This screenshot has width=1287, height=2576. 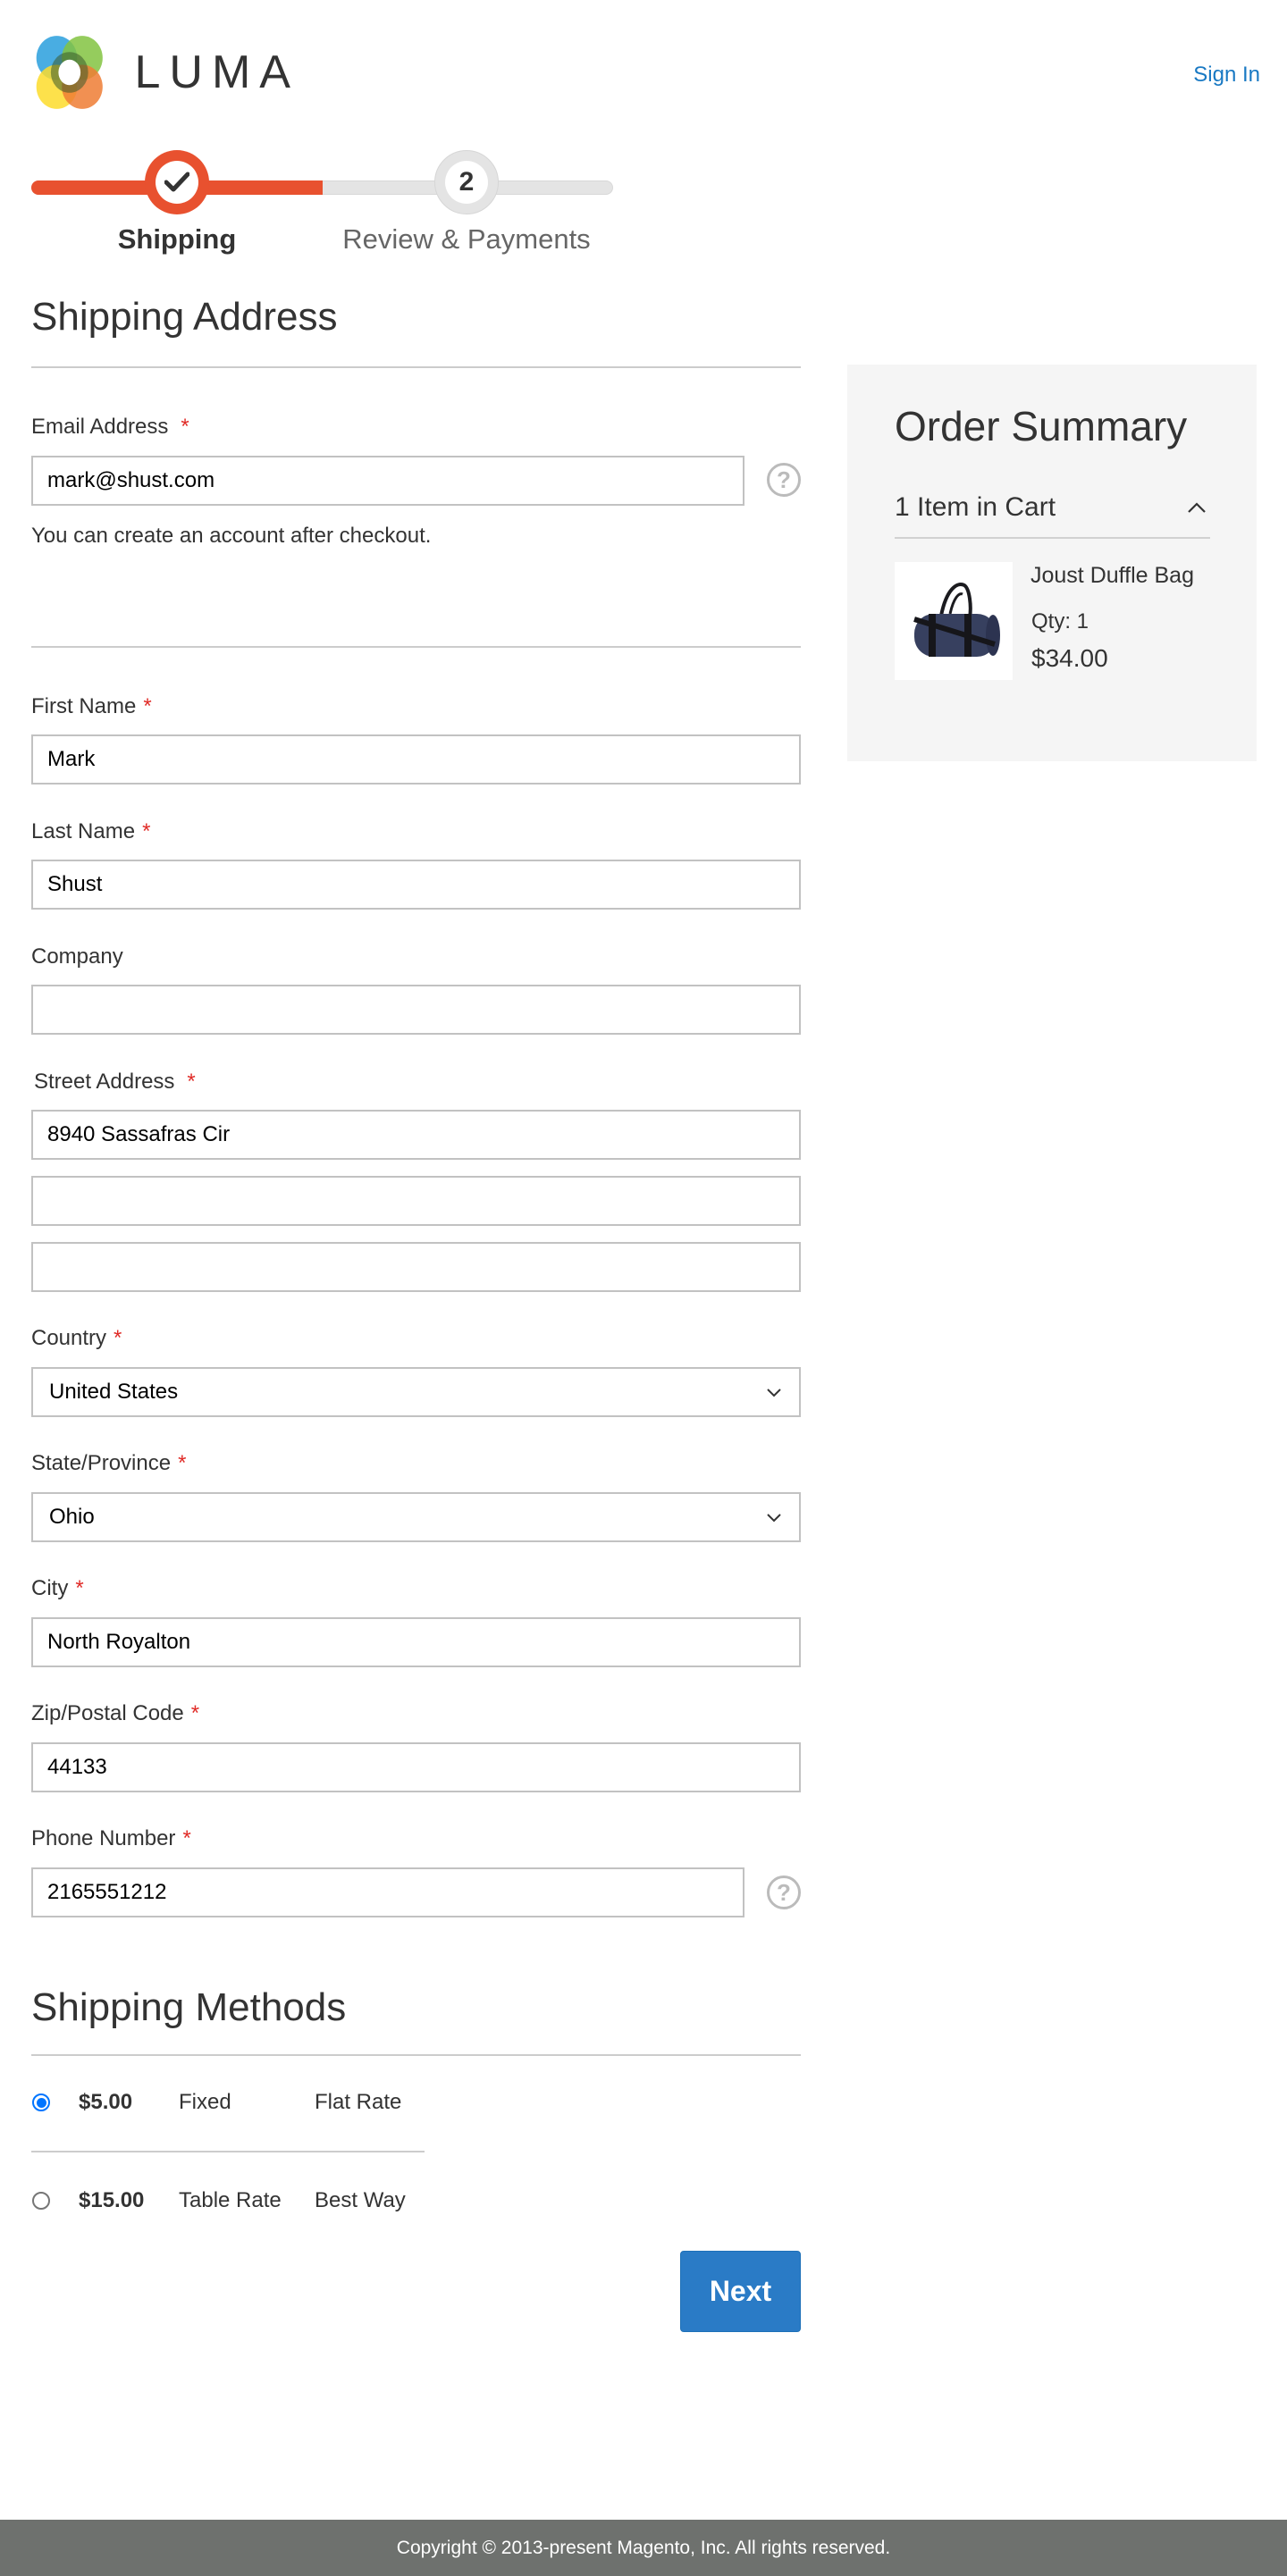 I want to click on company-field, so click(x=416, y=1010).